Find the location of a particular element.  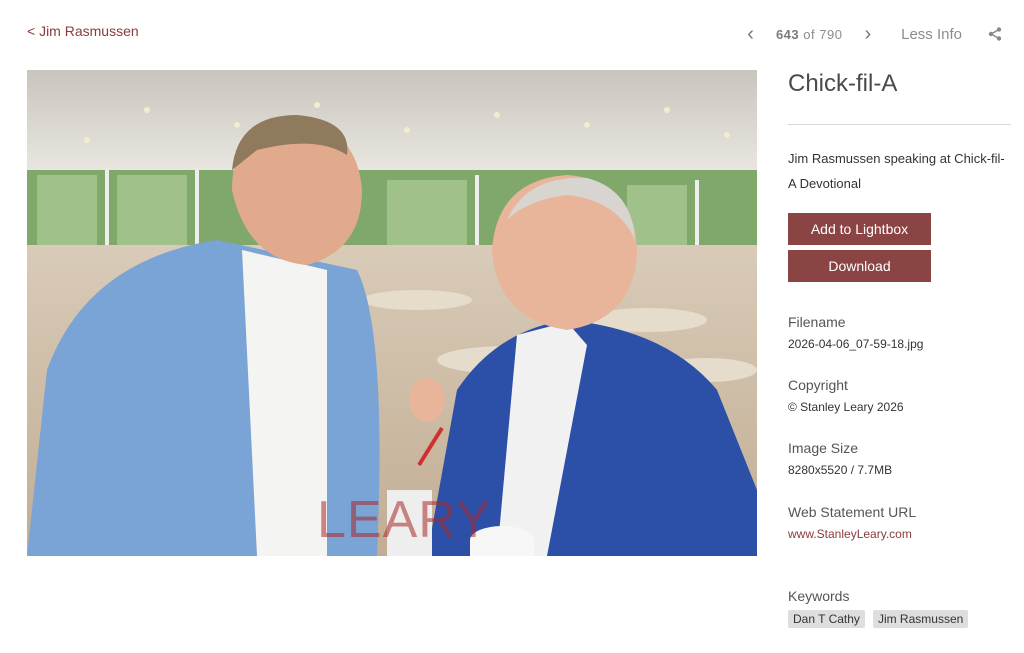

web-statement-link: www.StanleyLeary.com is located at coordinates (852, 534).